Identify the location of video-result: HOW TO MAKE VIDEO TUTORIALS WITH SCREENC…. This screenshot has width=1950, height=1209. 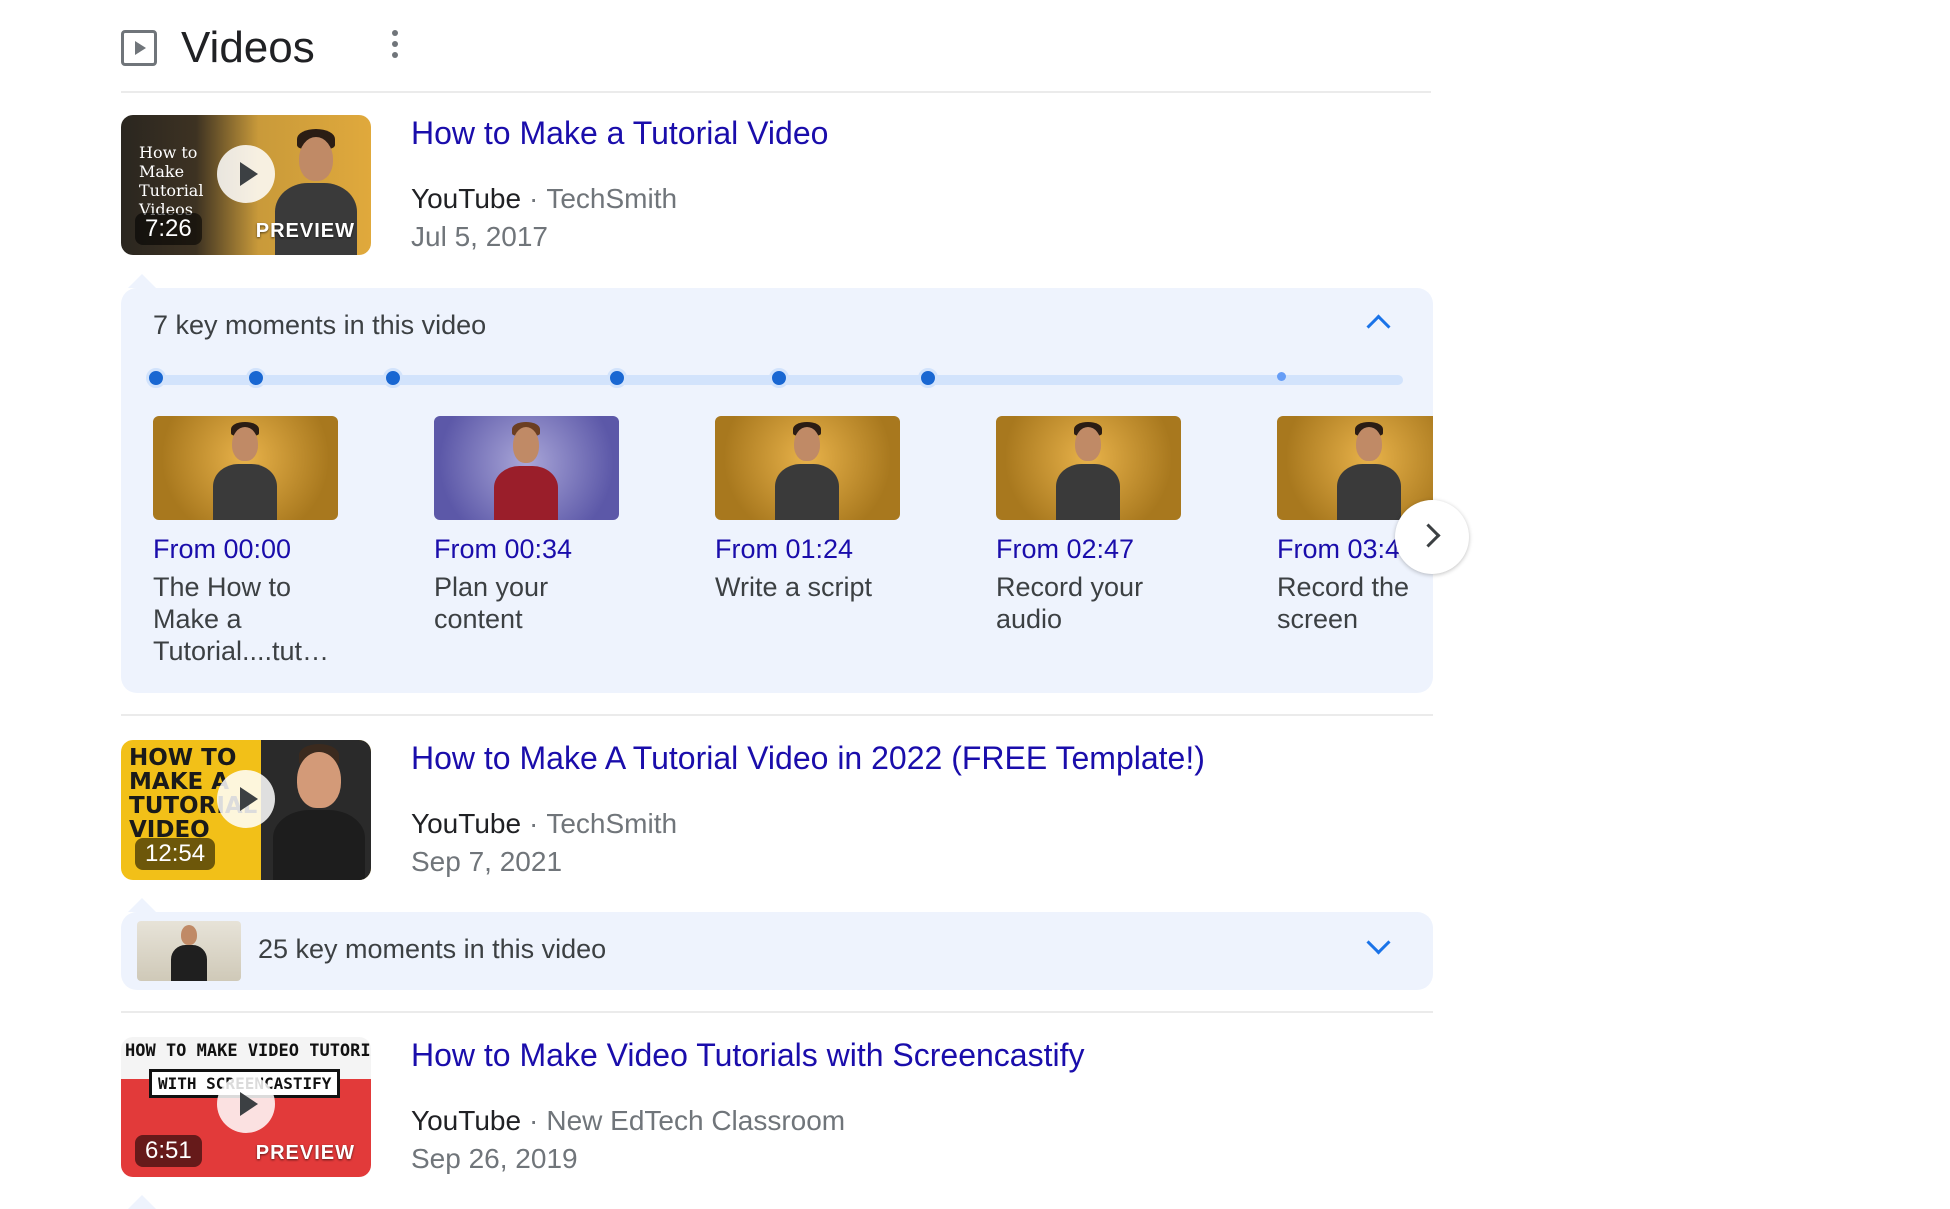
(776, 1107).